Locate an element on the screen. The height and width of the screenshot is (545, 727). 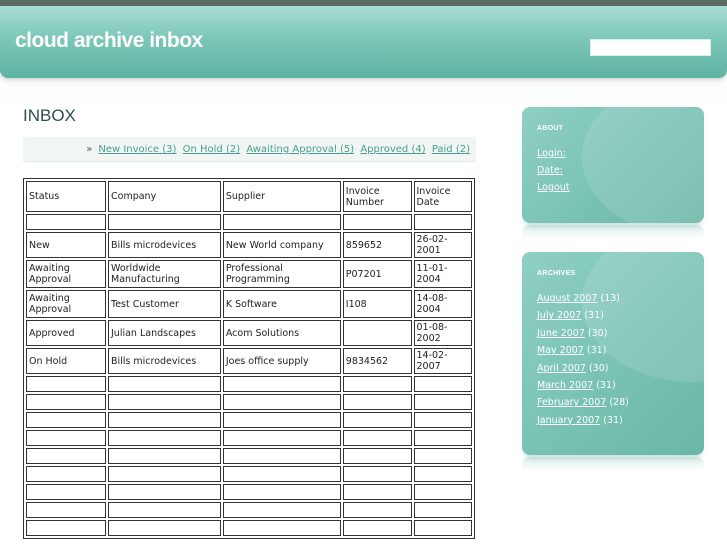
cell-company: Julian Landscapes is located at coordinates (164, 333).